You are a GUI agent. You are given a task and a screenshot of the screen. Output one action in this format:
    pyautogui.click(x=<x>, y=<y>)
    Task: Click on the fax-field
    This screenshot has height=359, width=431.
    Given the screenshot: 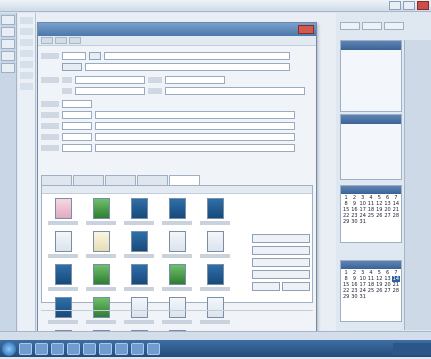 What is the action you would take?
    pyautogui.click(x=110, y=90)
    